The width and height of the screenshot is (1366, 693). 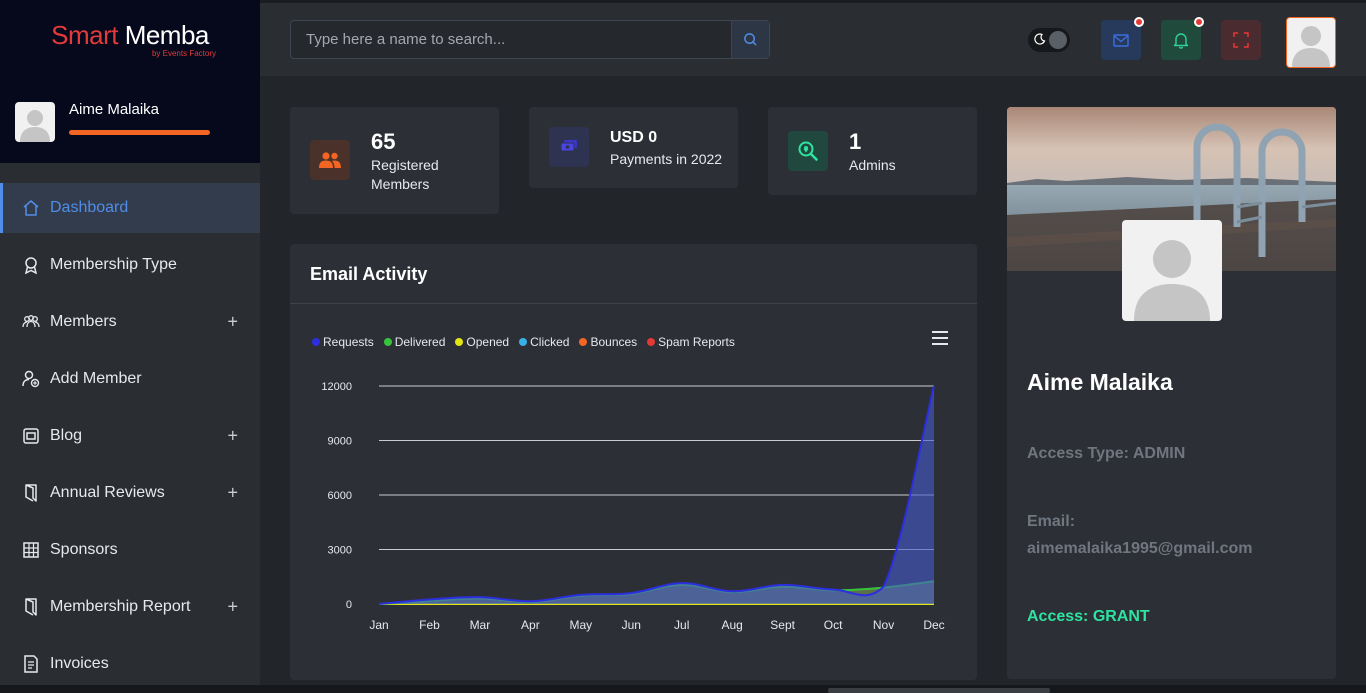 What do you see at coordinates (113, 264) in the screenshot?
I see `sidebar-item-label: Membership Type` at bounding box center [113, 264].